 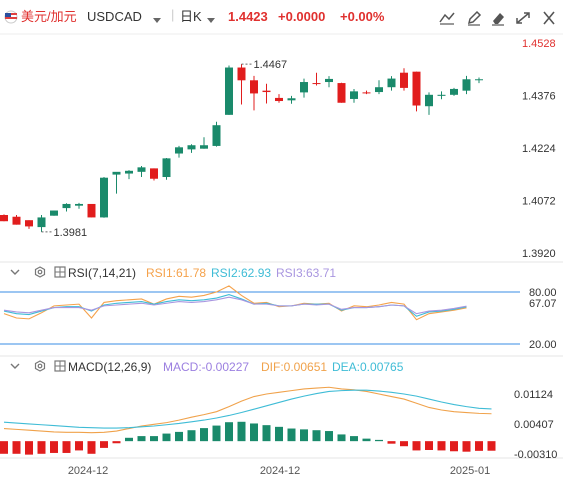 I want to click on rsi1-value: RSI1:61.78, so click(x=176, y=273).